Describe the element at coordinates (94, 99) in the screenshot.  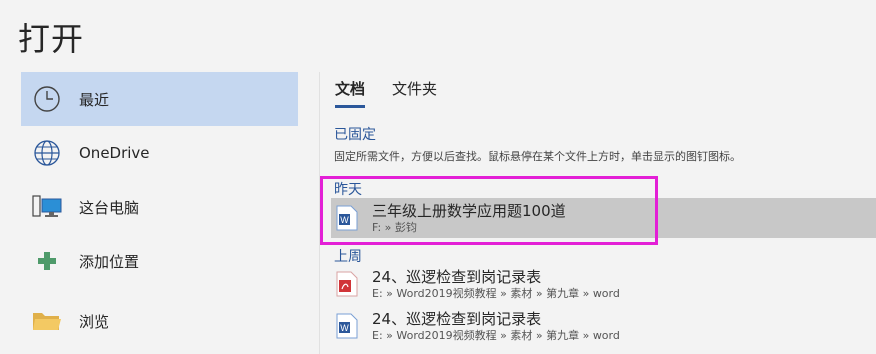
I see `nav-item-label: 最近` at that location.